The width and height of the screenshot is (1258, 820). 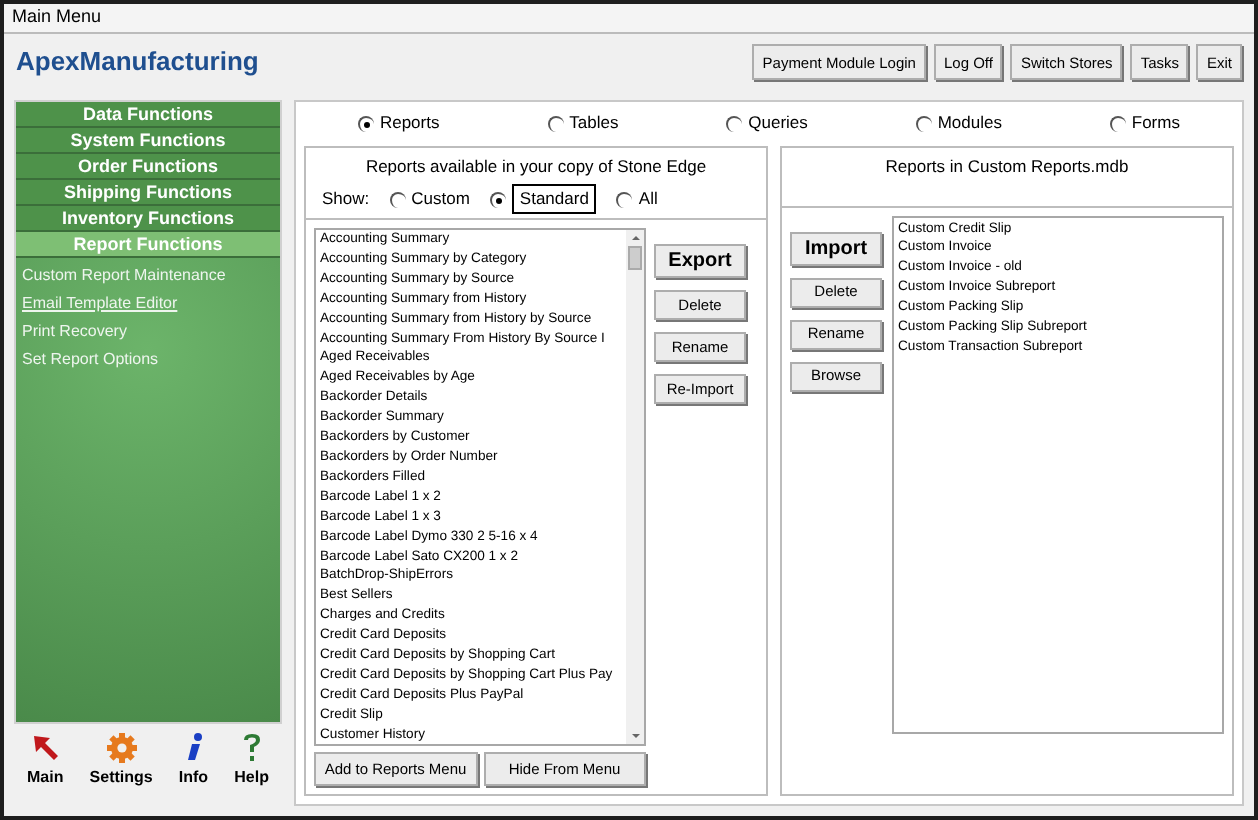 I want to click on sidebar-section: System Functions, so click(x=148, y=140).